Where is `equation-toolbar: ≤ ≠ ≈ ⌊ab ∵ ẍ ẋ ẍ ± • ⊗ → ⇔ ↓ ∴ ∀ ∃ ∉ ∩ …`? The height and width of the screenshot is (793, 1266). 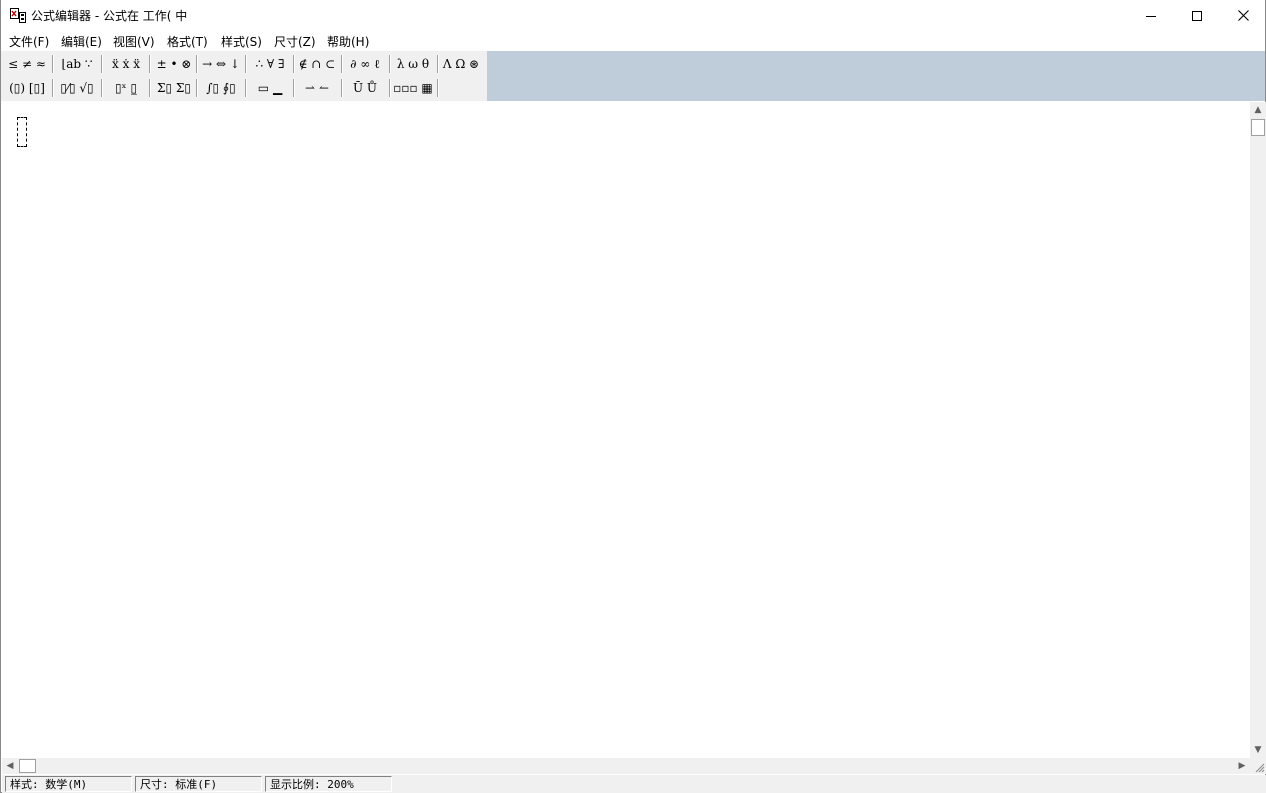
equation-toolbar: ≤ ≠ ≈ ⌊ab ∵ ẍ ẋ ẍ ± • ⊗ → ⇔ ↓ ∴ ∀ ∃ ∉ ∩ … is located at coordinates (244, 76).